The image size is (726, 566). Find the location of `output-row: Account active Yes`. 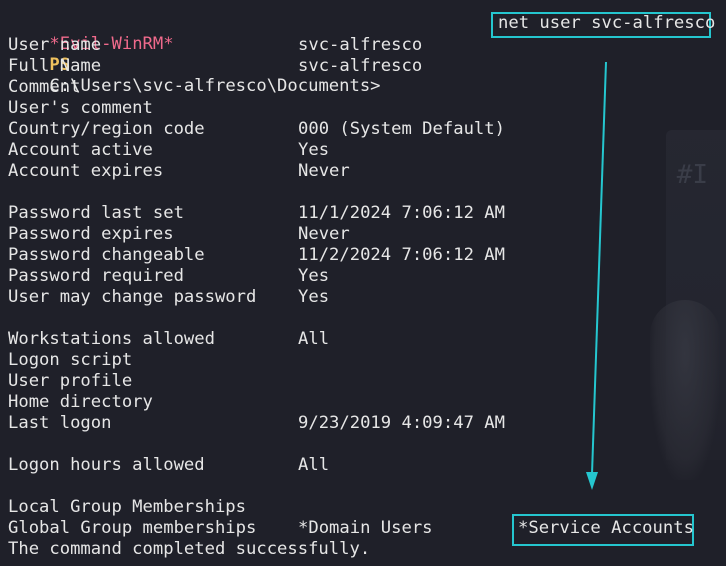

output-row: Account active Yes is located at coordinates (358, 150).